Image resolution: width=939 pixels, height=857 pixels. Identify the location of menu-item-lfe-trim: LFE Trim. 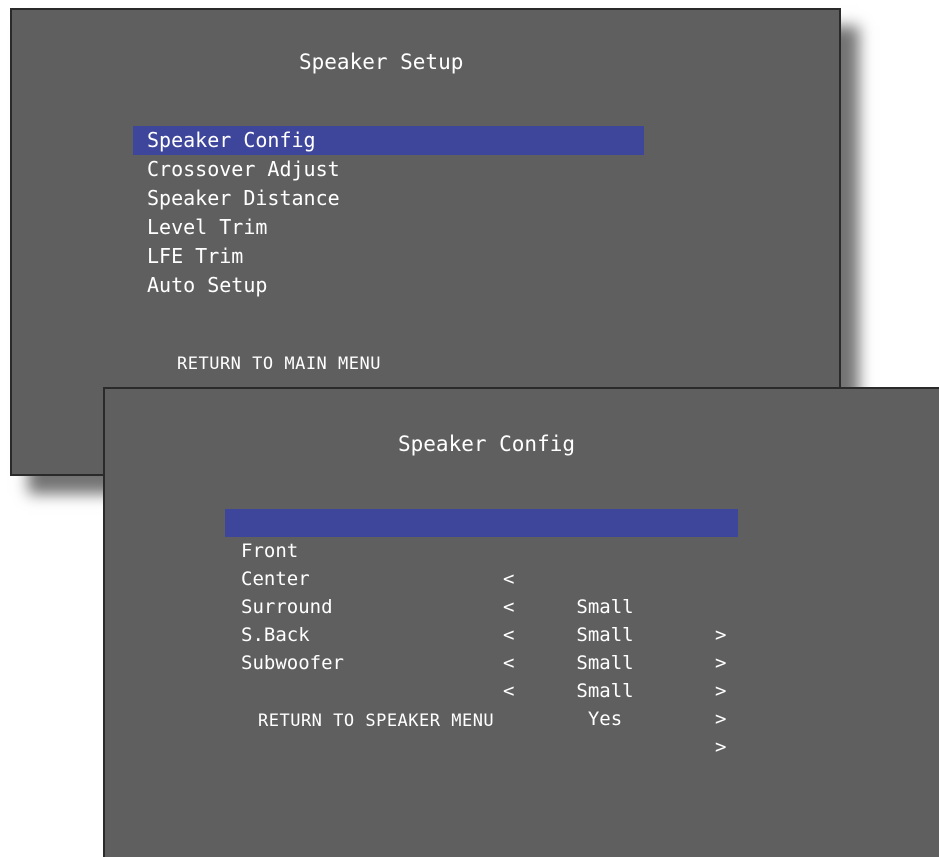
(388, 256).